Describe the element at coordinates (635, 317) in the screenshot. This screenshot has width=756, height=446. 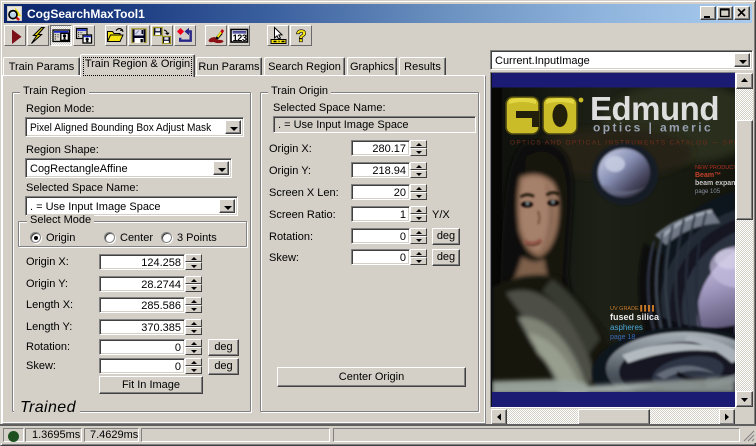
I see `svg-text: fused silica` at that location.